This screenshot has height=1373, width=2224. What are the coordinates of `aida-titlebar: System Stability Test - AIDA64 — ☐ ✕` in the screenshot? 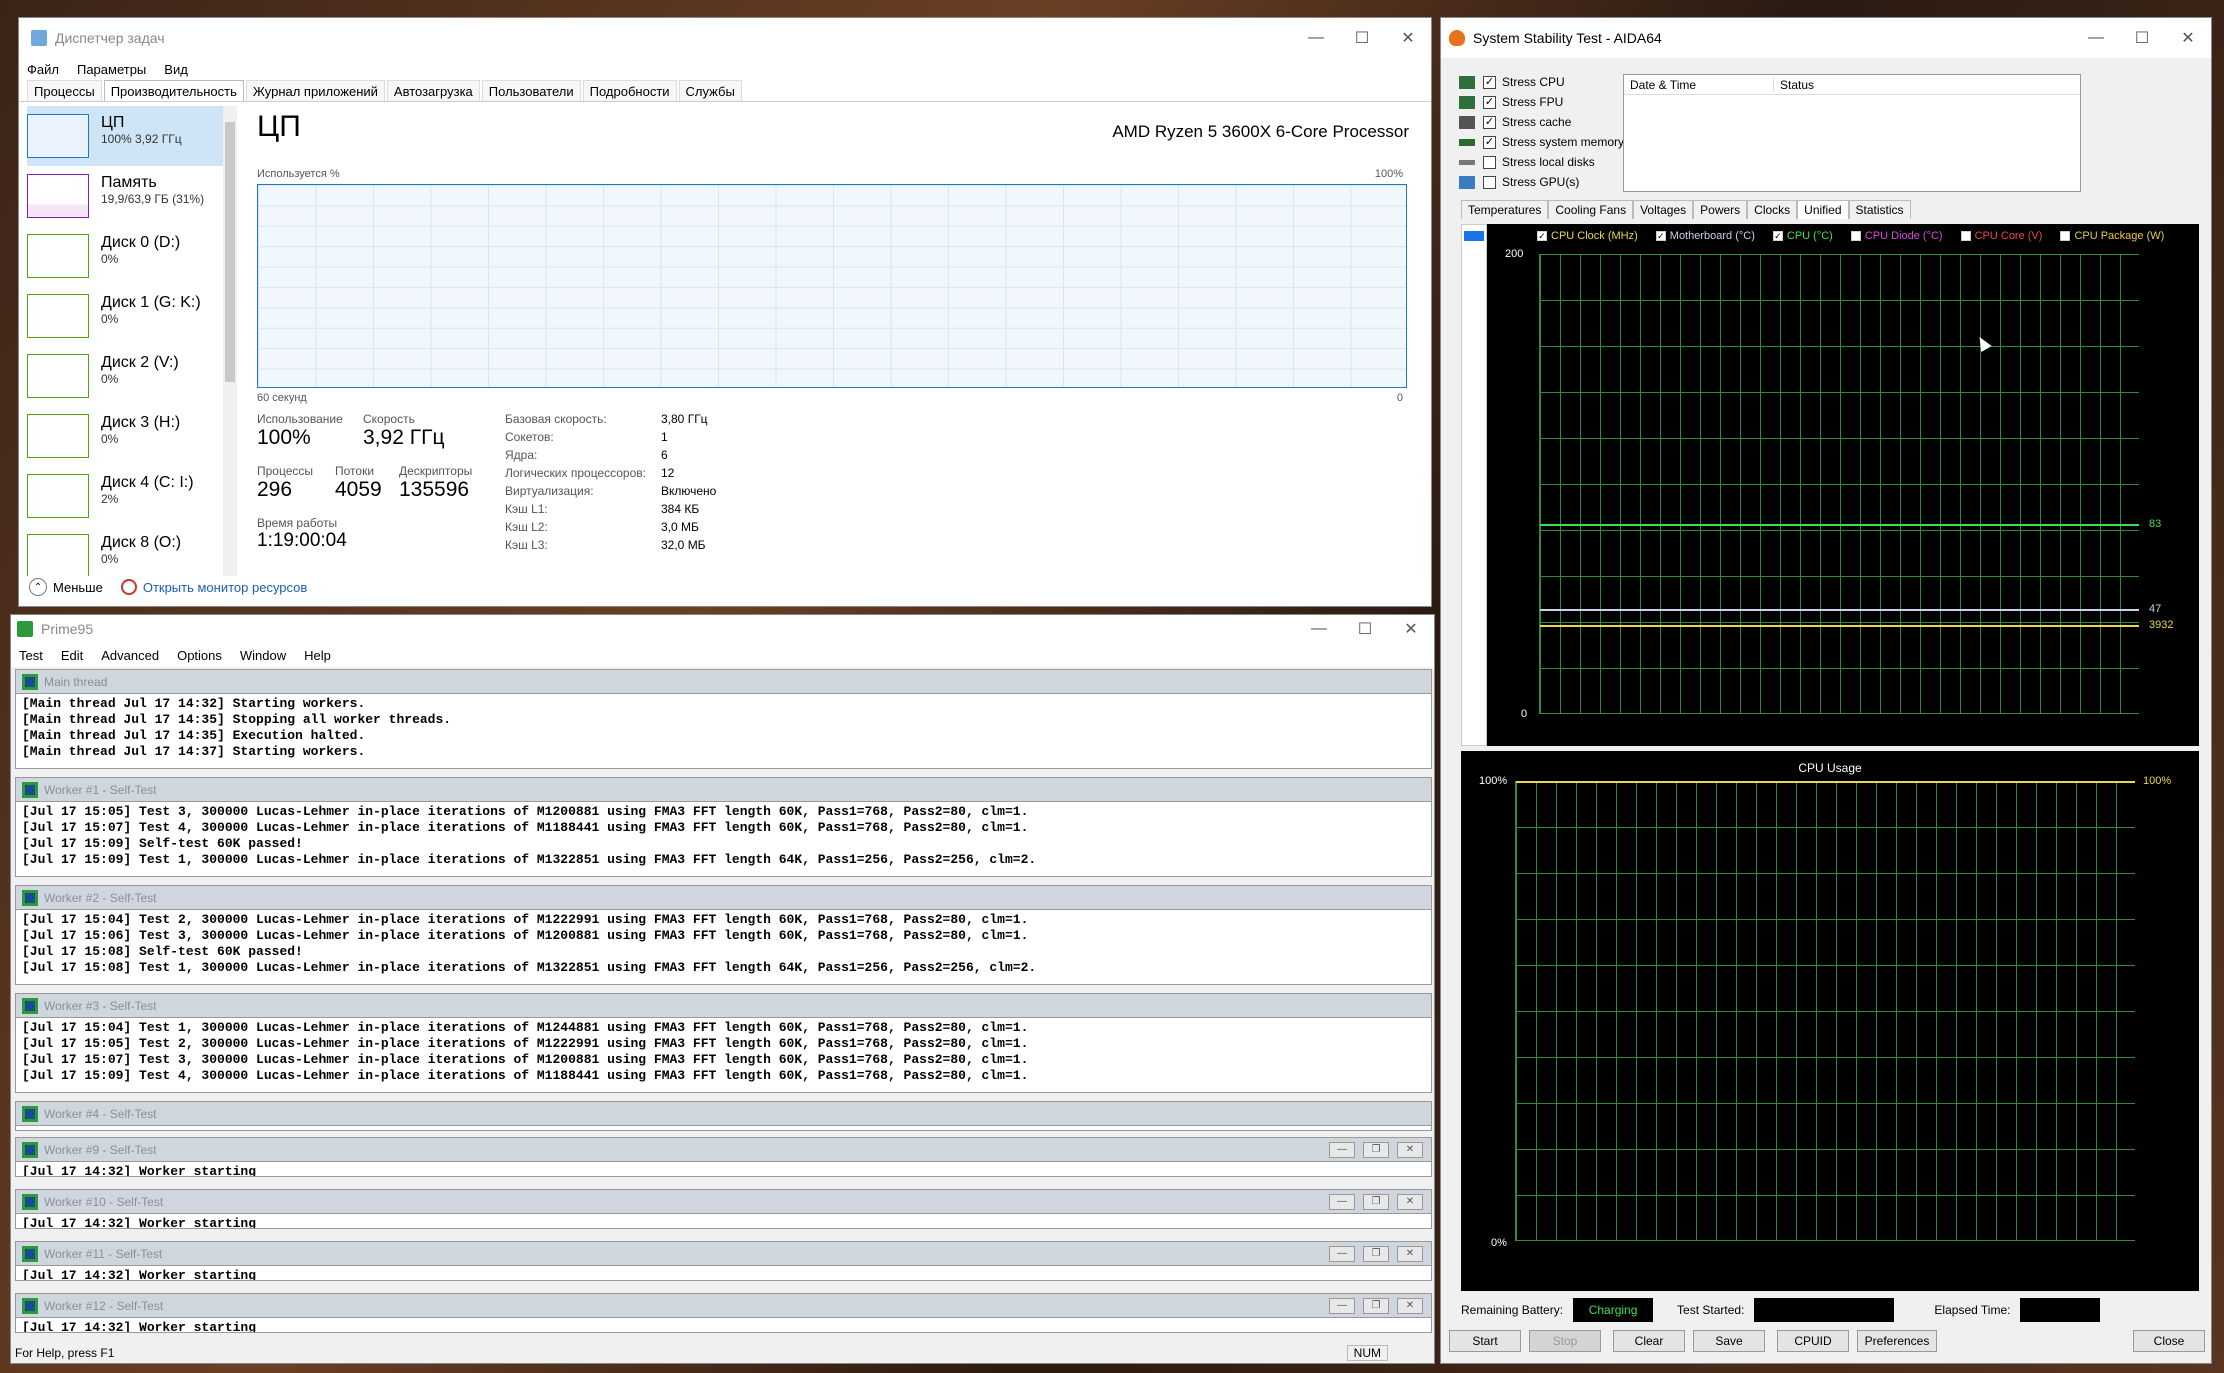 It's located at (1826, 38).